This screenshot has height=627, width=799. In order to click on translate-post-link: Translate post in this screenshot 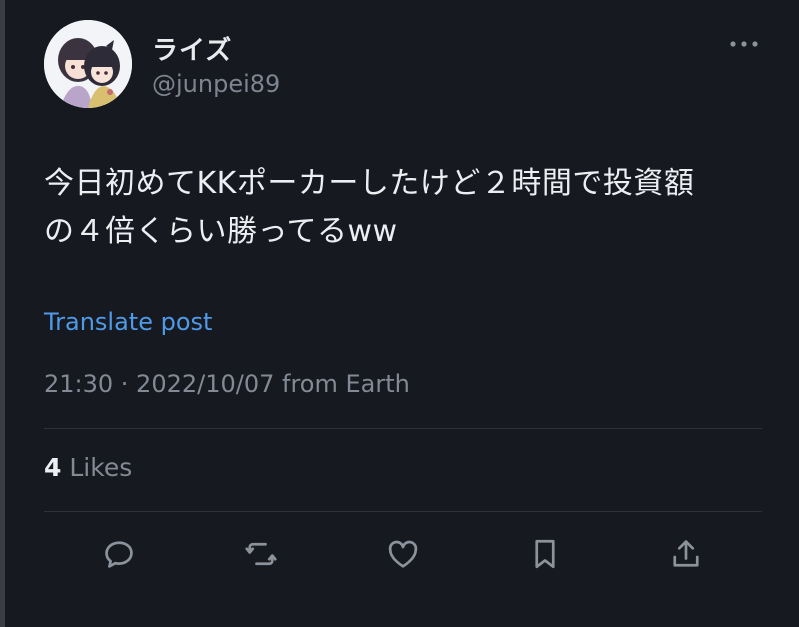, I will do `click(128, 322)`.